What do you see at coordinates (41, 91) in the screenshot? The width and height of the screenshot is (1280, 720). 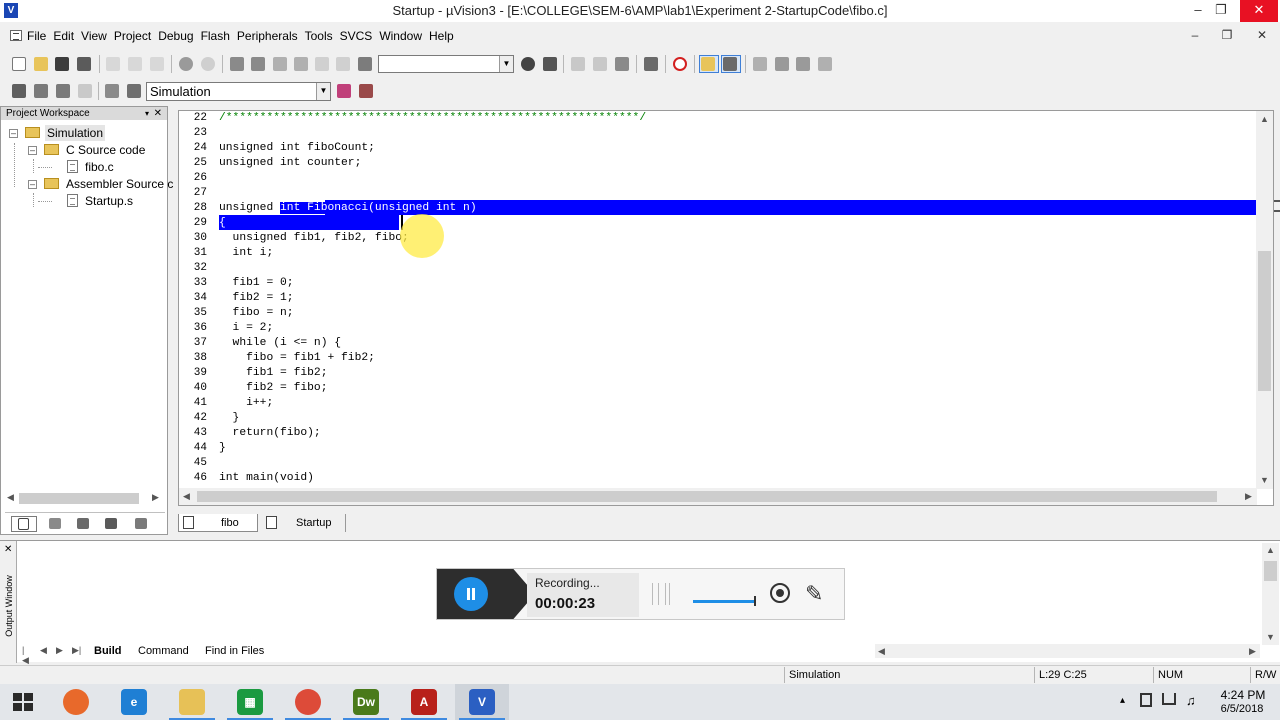 I see `build-icon` at bounding box center [41, 91].